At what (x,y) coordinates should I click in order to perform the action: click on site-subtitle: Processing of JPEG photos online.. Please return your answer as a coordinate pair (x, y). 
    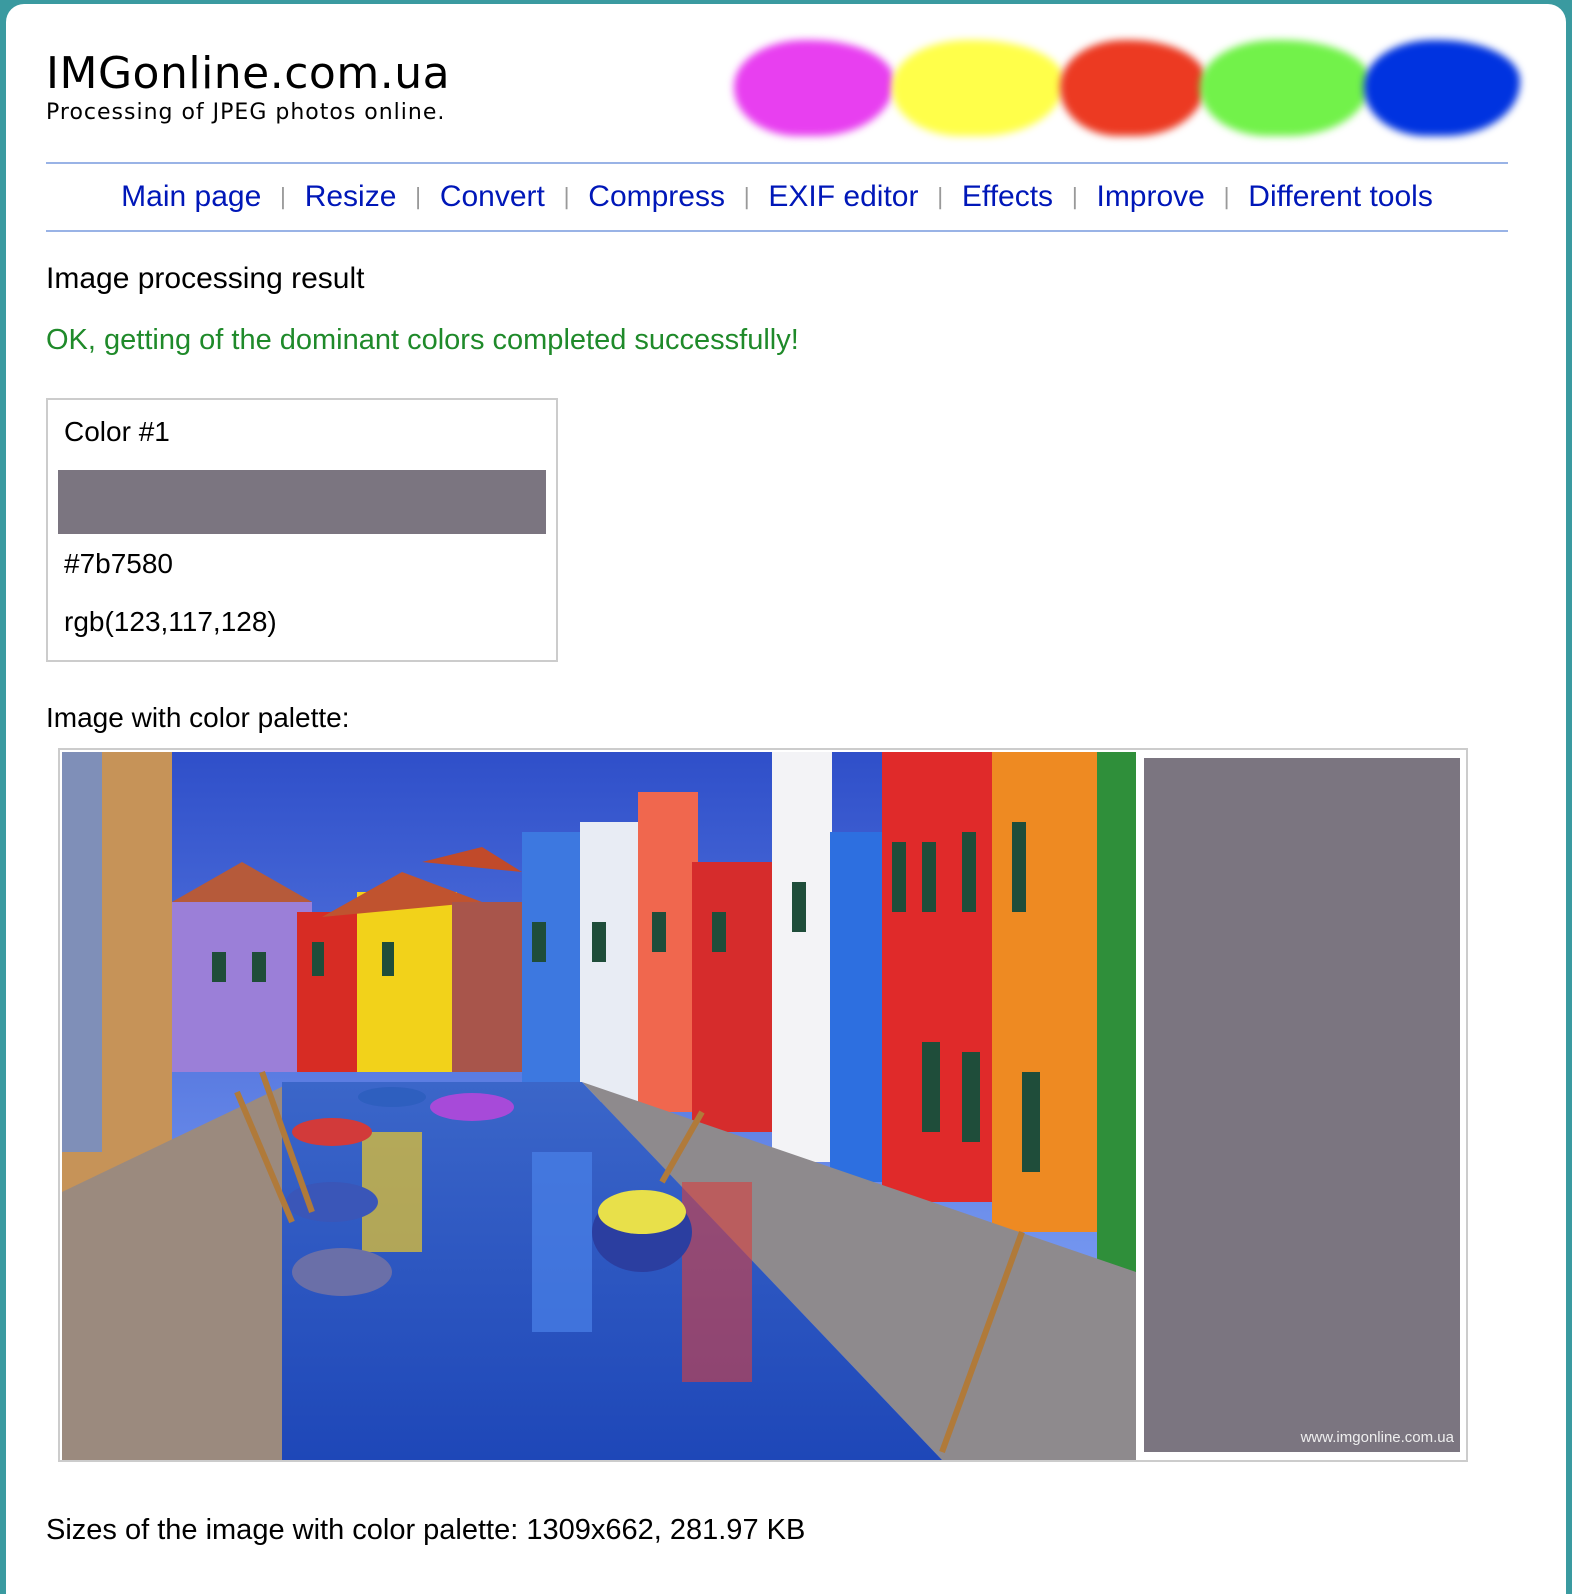
    Looking at the image, I should click on (246, 112).